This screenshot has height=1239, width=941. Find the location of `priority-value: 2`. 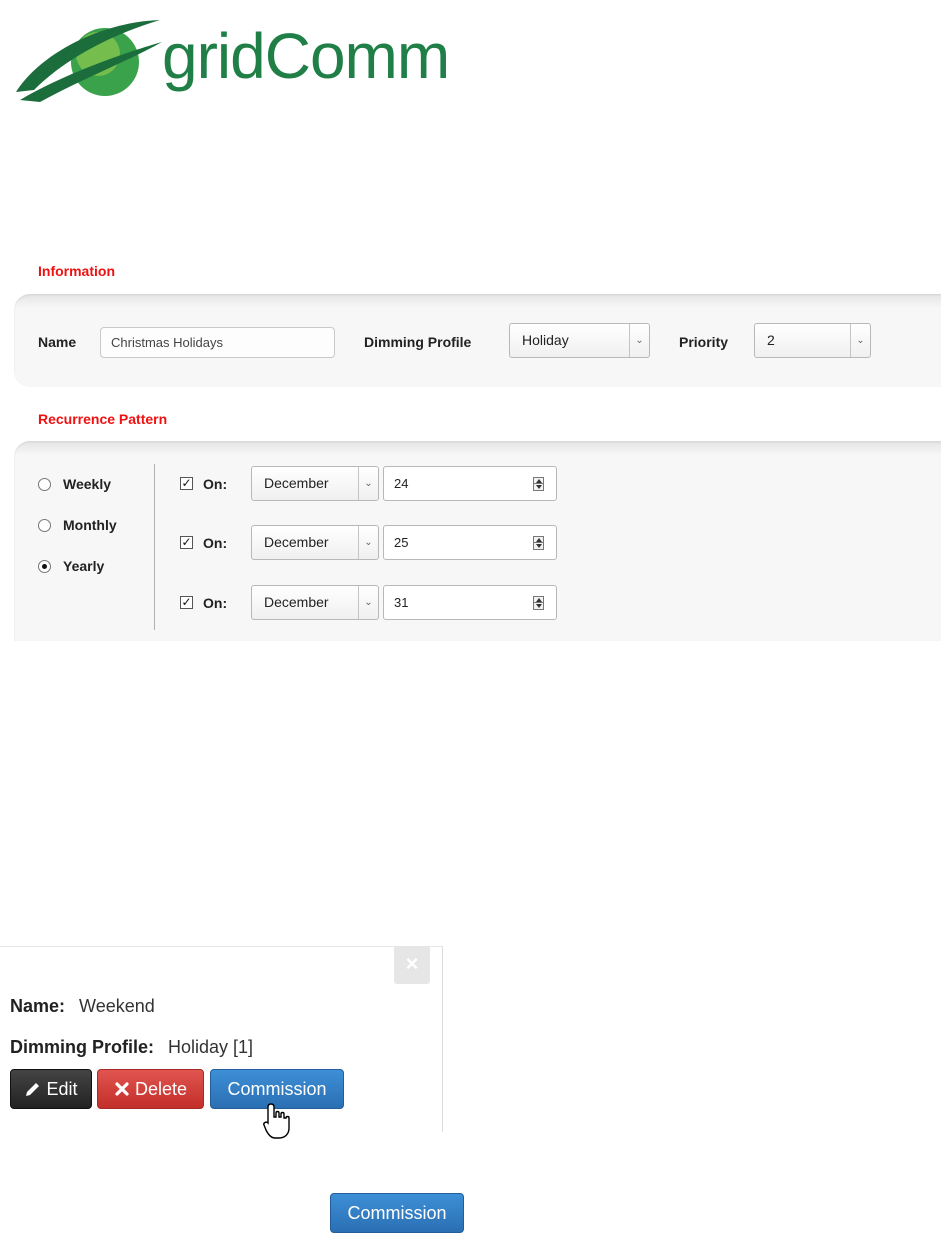

priority-value: 2 is located at coordinates (771, 340).